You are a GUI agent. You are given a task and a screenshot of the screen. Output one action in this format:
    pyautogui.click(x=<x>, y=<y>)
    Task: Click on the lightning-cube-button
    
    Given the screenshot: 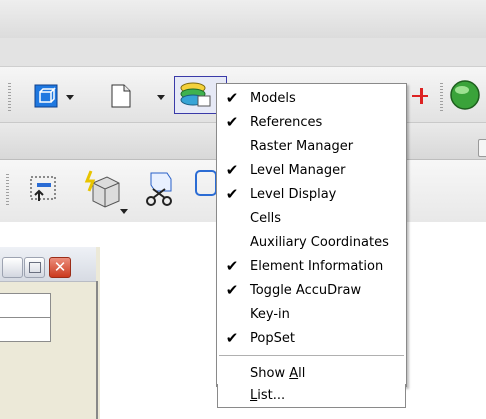 What is the action you would take?
    pyautogui.click(x=103, y=189)
    